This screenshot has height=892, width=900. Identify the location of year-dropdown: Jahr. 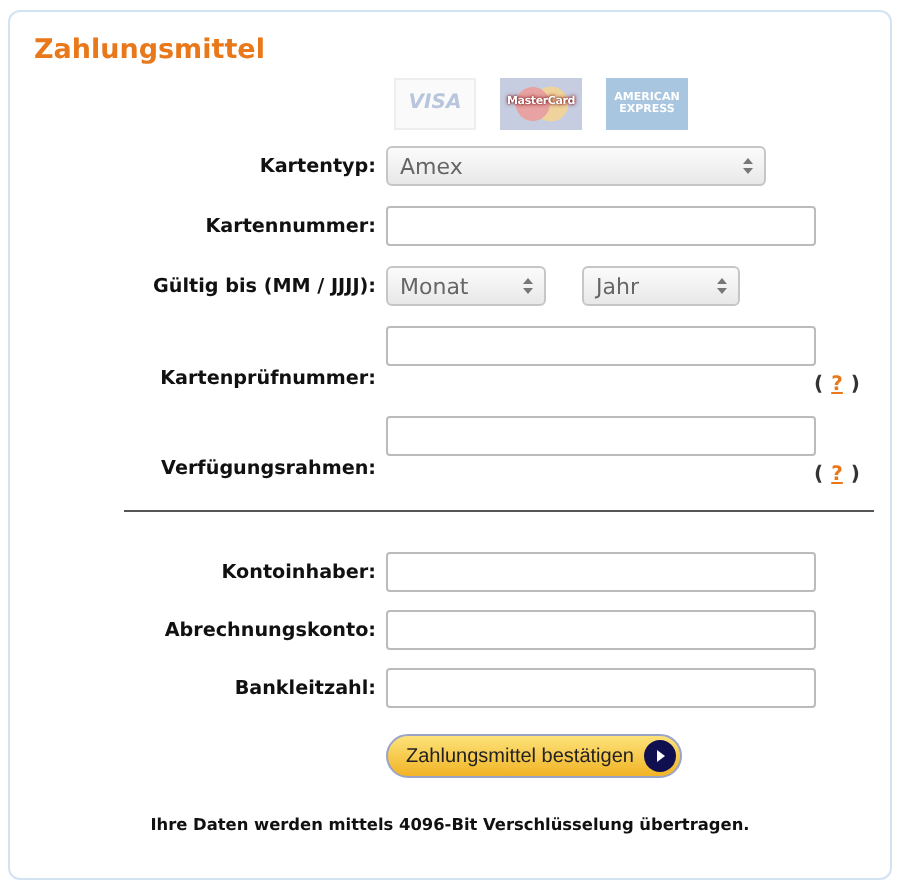
(661, 286).